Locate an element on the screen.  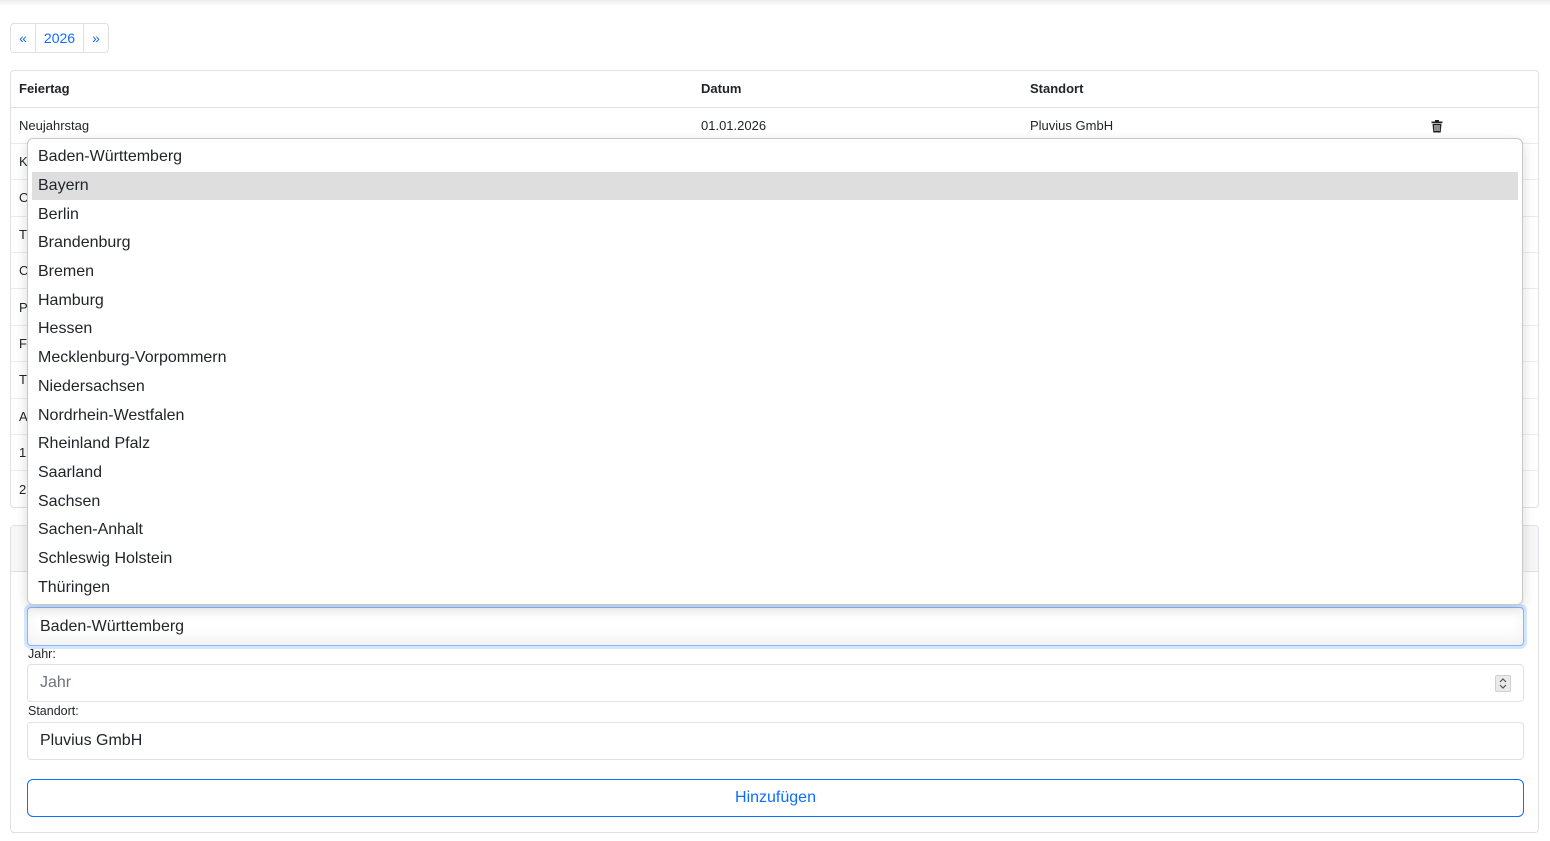
dropdown-option: Saarland is located at coordinates (775, 473).